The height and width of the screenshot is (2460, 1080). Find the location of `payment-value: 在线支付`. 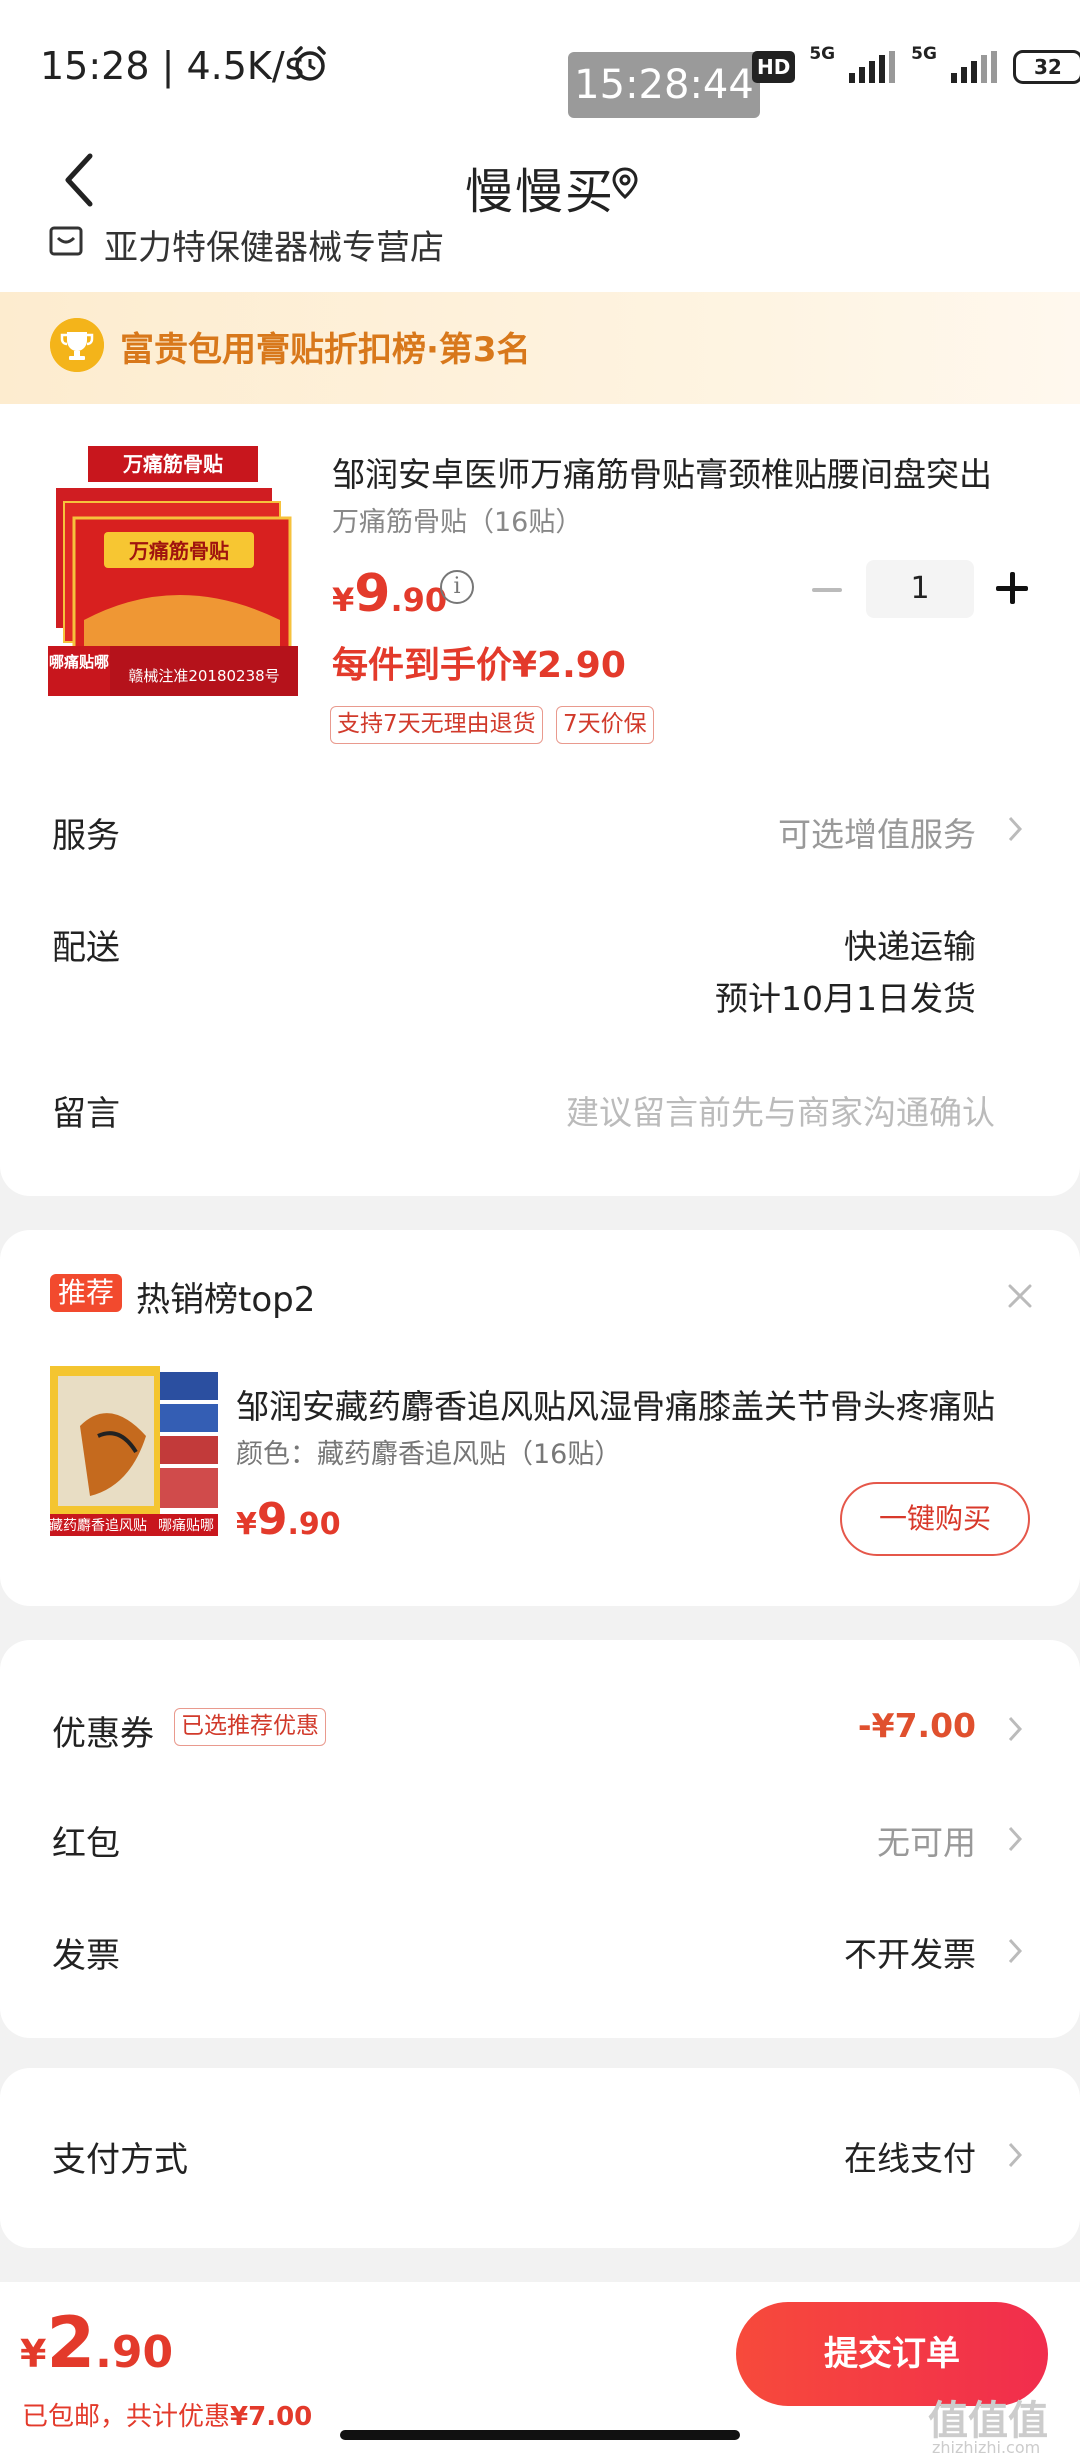

payment-value: 在线支付 is located at coordinates (910, 2158).